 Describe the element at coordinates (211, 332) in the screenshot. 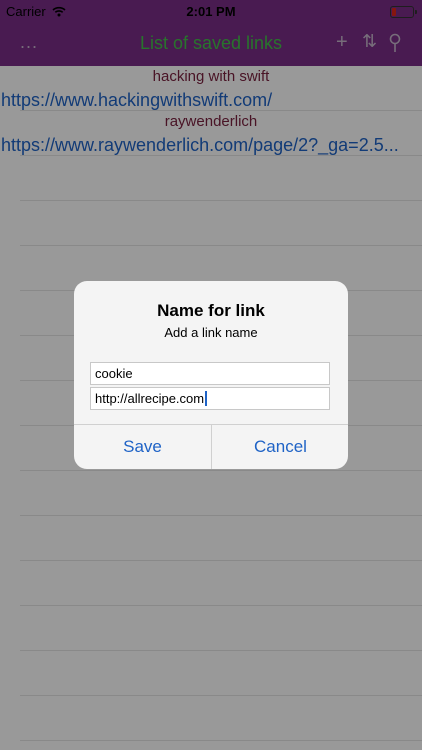

I see `alert-message: Add a link name` at that location.